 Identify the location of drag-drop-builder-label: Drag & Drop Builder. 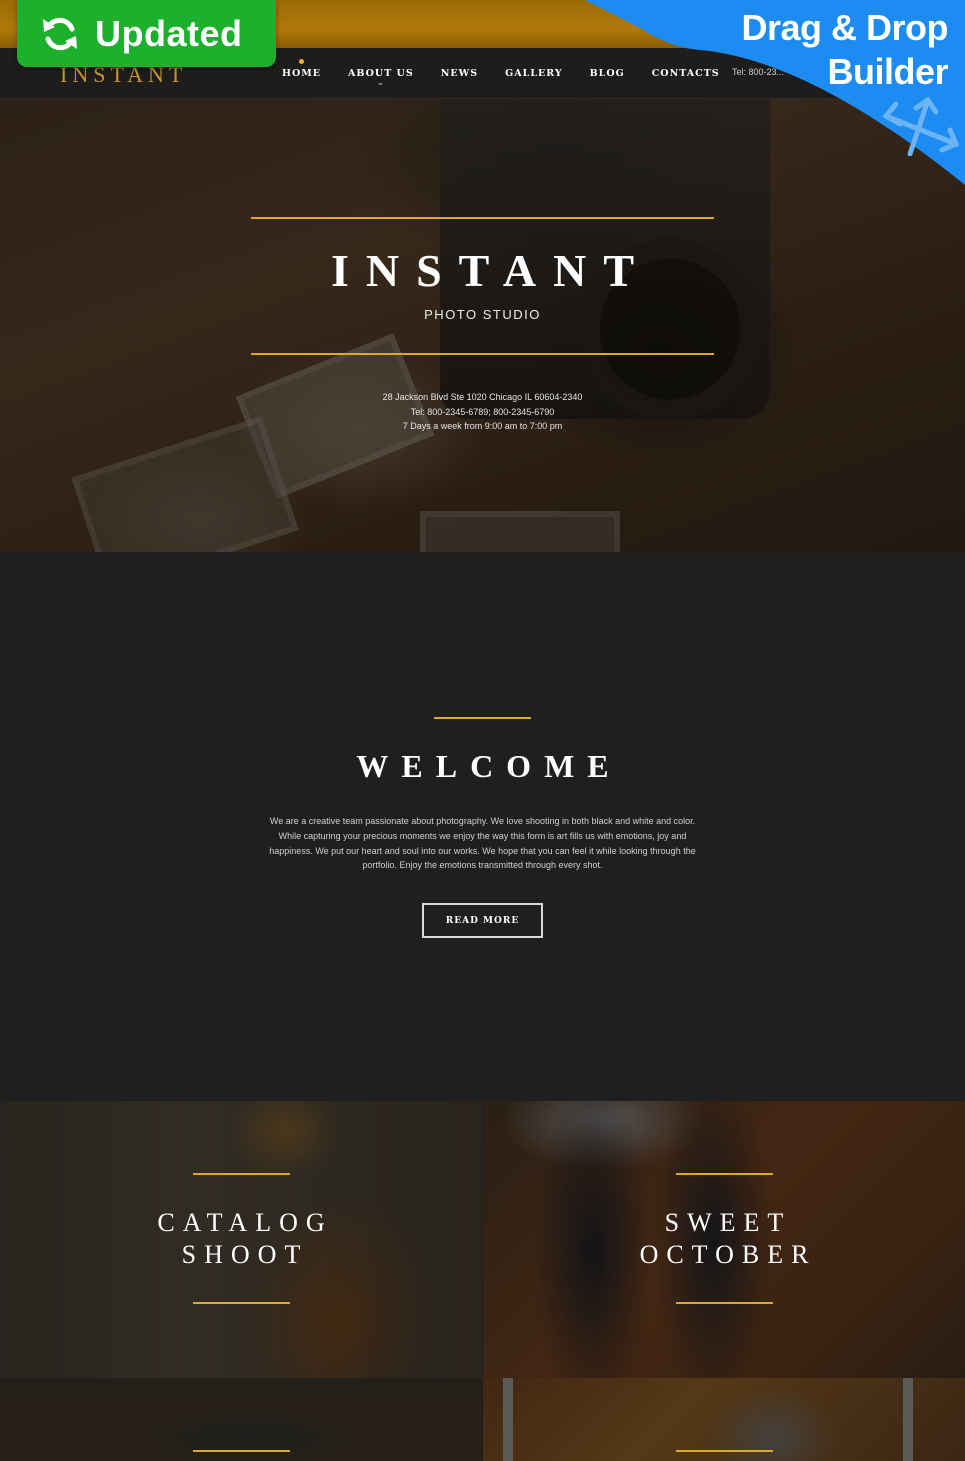
(844, 50).